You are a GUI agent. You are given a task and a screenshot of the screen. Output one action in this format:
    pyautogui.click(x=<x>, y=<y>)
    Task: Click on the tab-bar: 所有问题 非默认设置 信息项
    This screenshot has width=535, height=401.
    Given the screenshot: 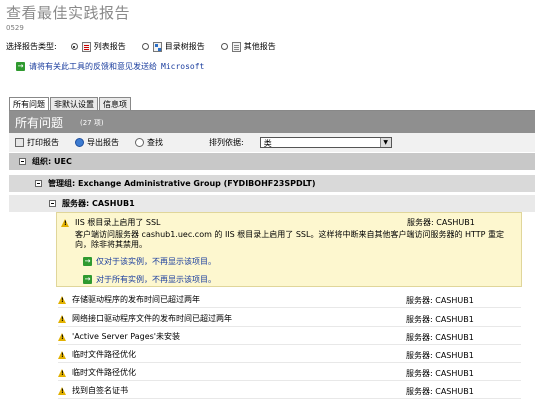 What is the action you would take?
    pyautogui.click(x=70, y=104)
    